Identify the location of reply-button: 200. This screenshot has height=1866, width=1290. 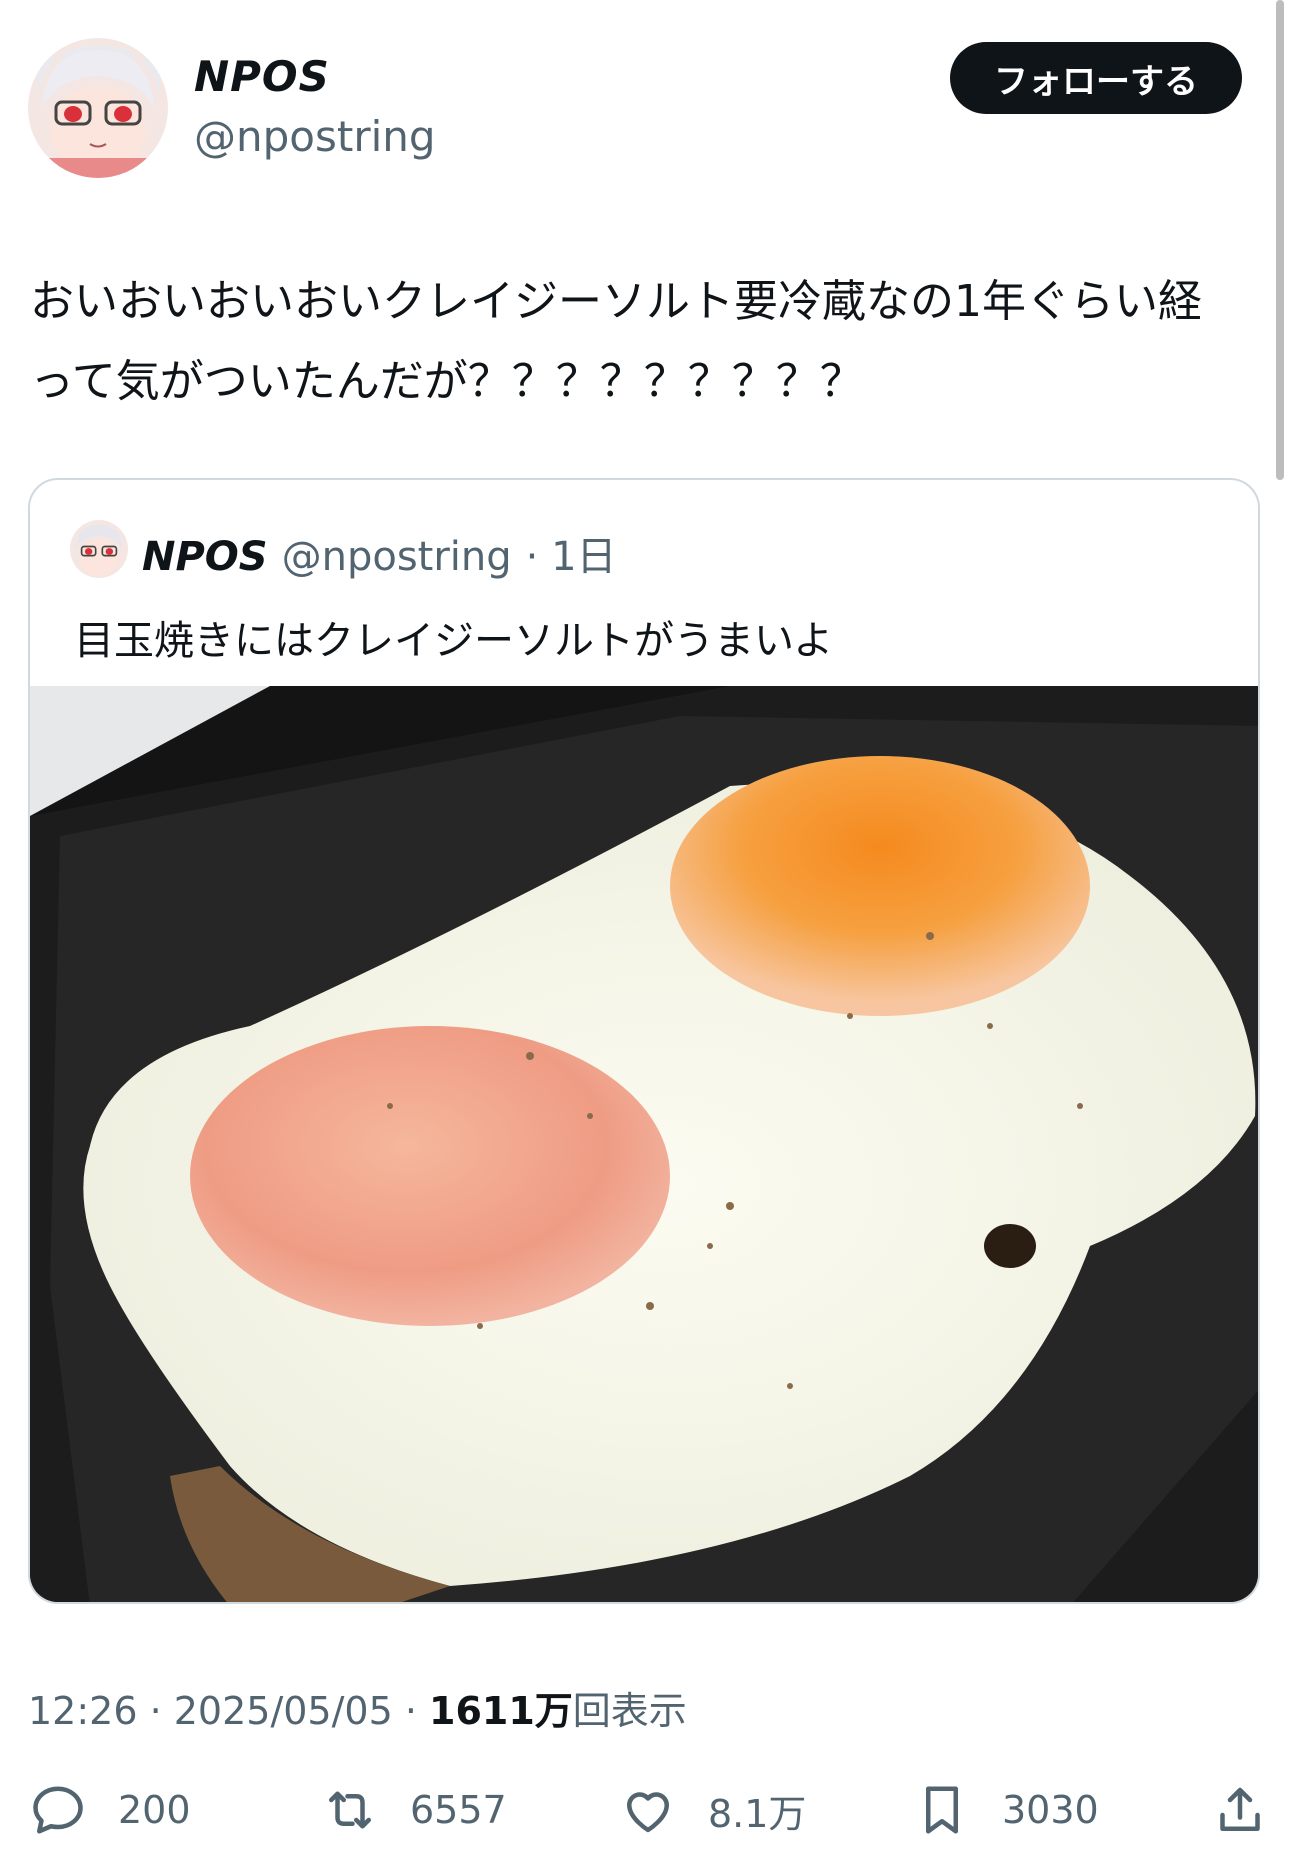
(109, 1810).